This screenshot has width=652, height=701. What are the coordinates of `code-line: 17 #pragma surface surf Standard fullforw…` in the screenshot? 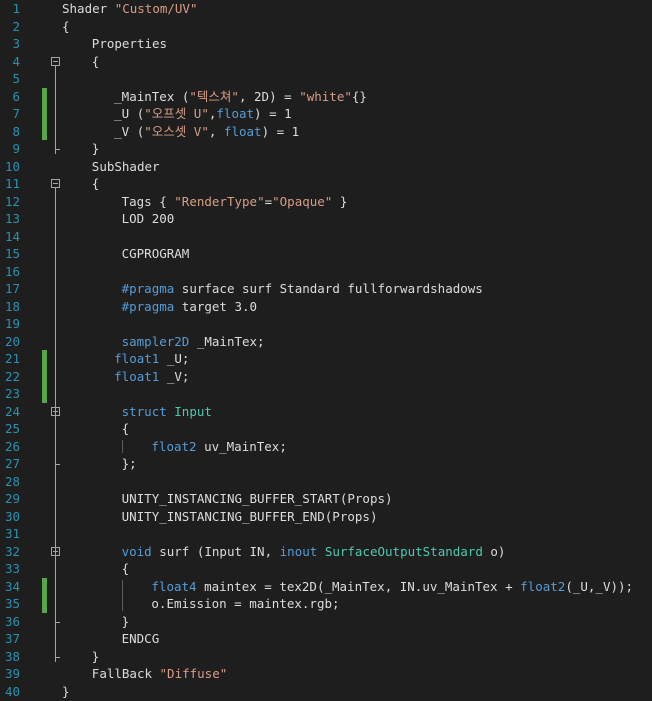 It's located at (326, 289).